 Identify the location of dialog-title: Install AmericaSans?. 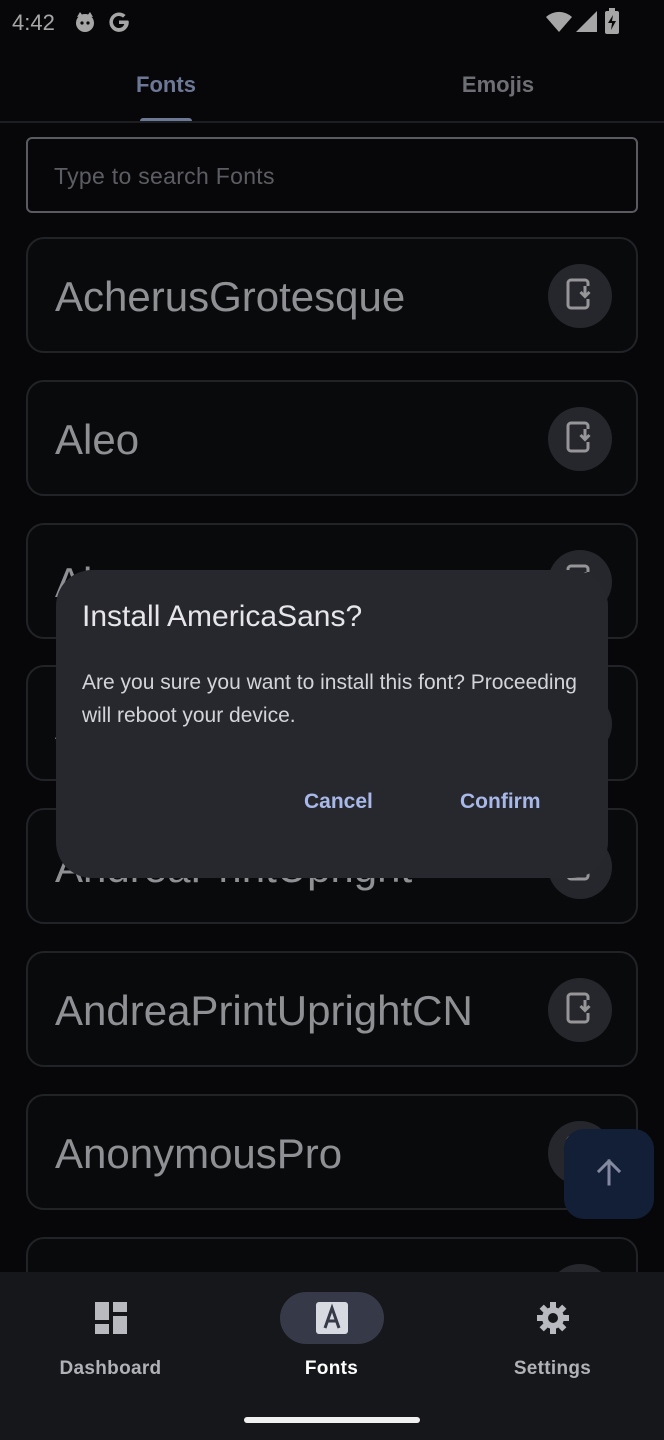
(222, 616).